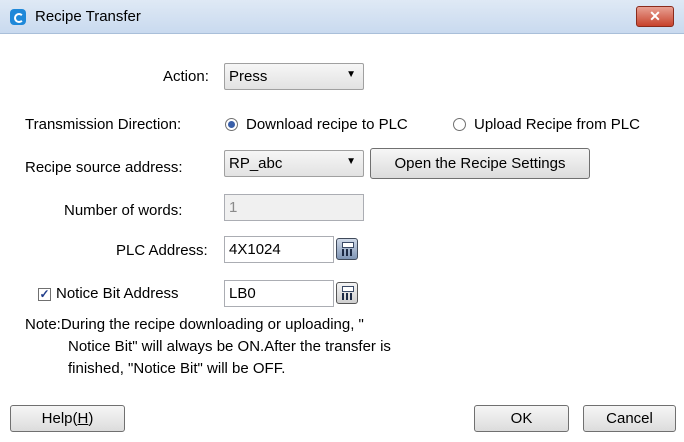 The image size is (684, 442). Describe the element at coordinates (231, 124) in the screenshot. I see `download-radio` at that location.